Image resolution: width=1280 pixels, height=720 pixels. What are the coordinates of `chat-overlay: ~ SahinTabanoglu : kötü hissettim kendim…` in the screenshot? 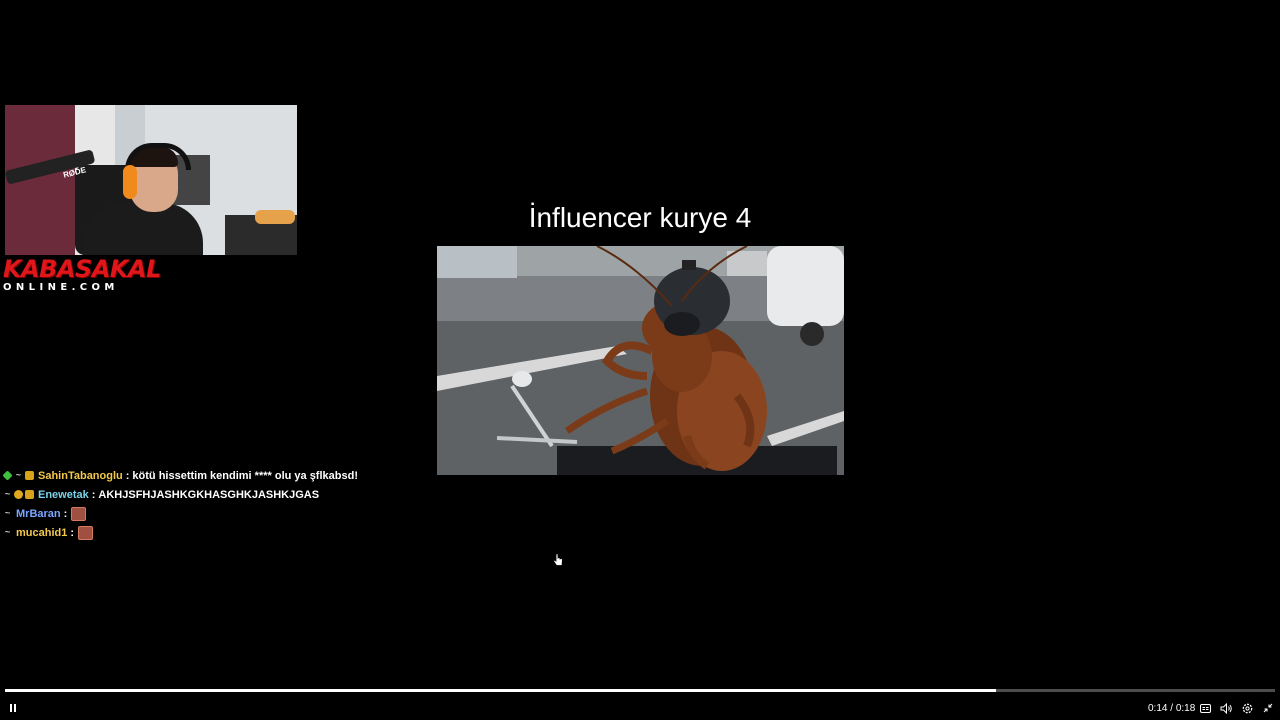 It's located at (222, 504).